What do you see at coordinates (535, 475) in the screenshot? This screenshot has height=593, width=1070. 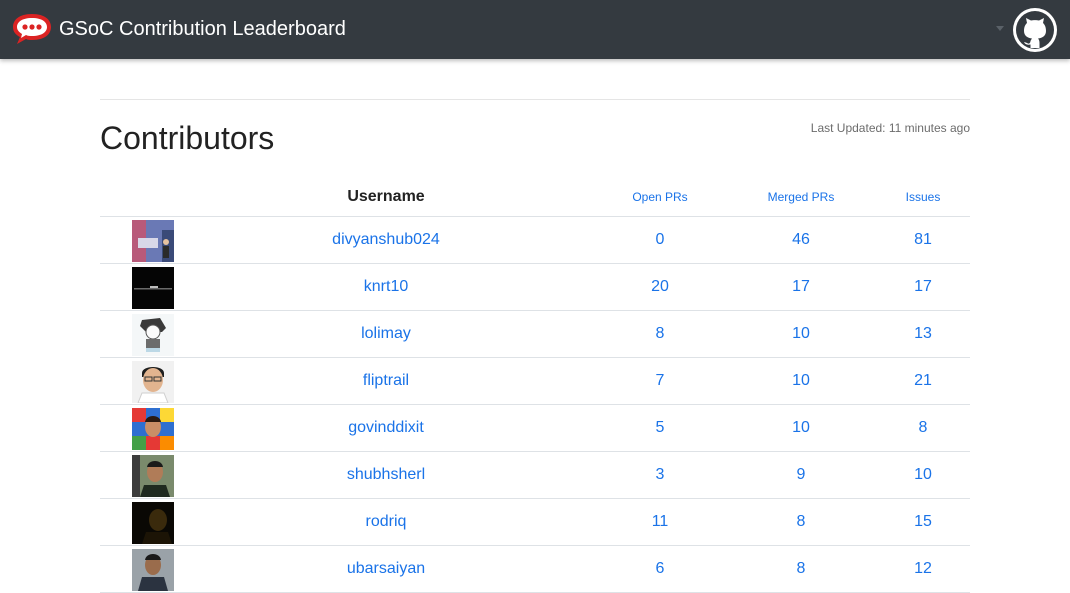 I see `table-row: shubhsherl 3 9 10` at bounding box center [535, 475].